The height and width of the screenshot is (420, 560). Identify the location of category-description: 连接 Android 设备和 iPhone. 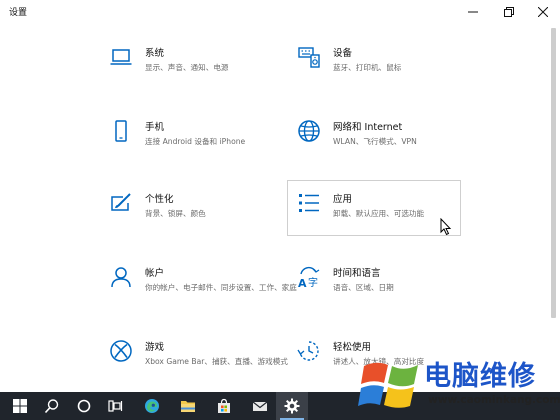
(195, 141).